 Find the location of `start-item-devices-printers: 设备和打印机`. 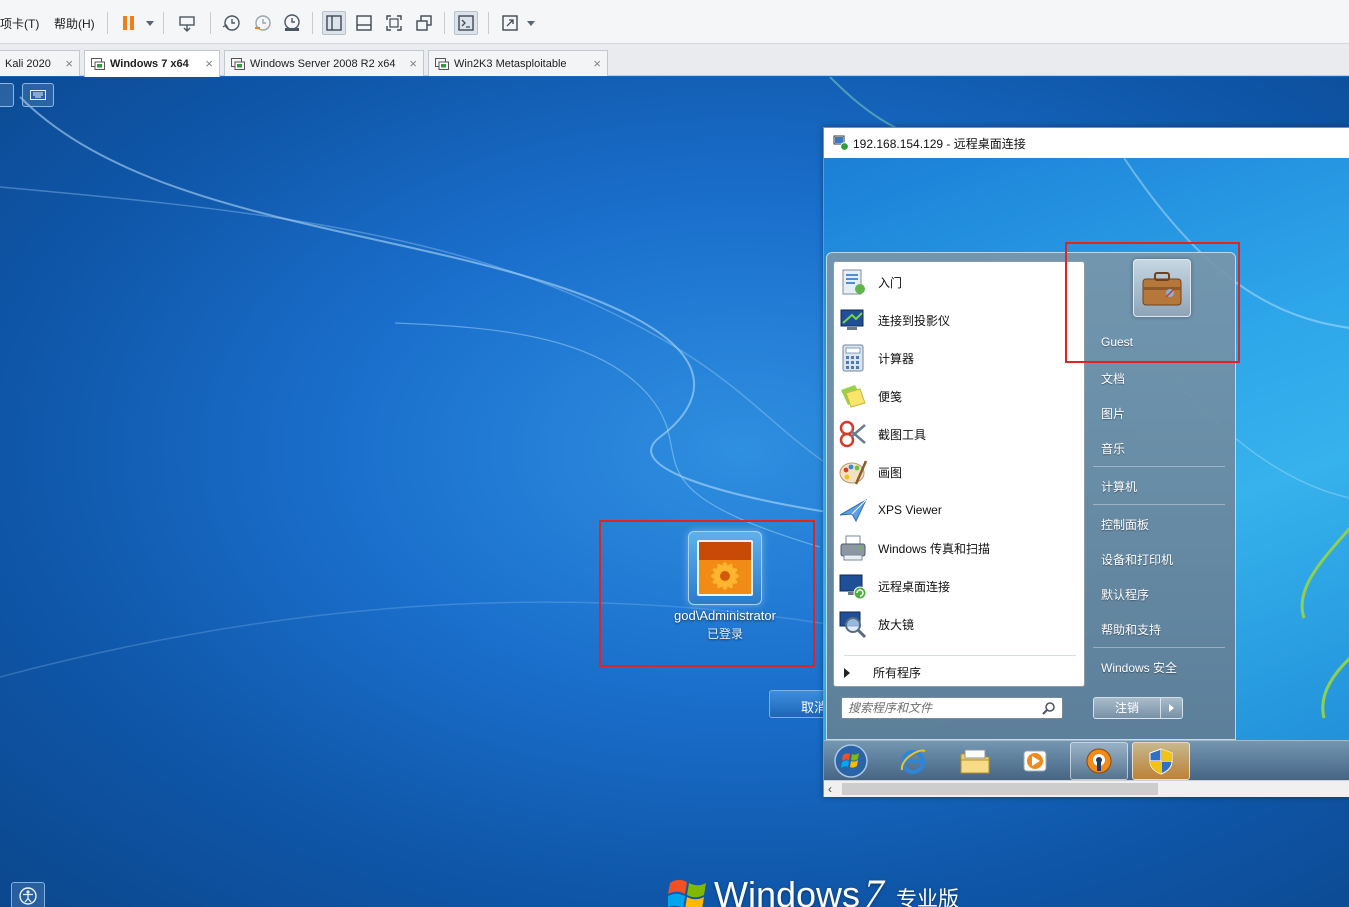

start-item-devices-printers: 设备和打印机 is located at coordinates (1137, 559).